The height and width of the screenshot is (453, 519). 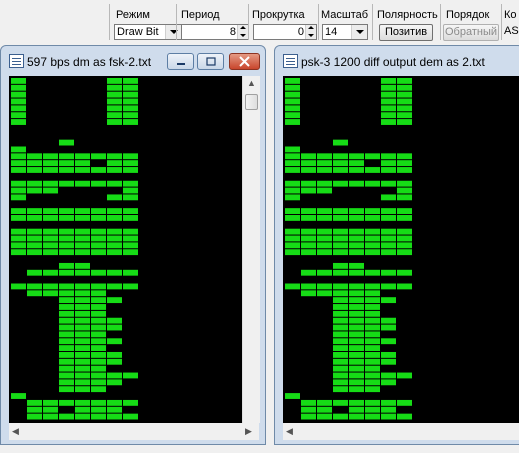 I want to click on close-button, so click(x=244, y=61).